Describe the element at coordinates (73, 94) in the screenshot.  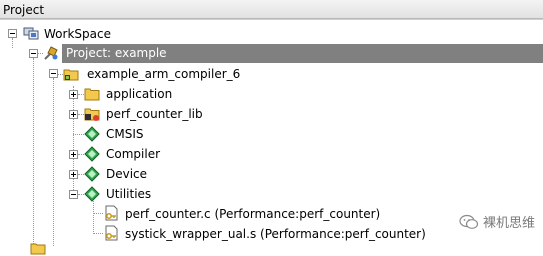
I see `application-expand-toggle` at that location.